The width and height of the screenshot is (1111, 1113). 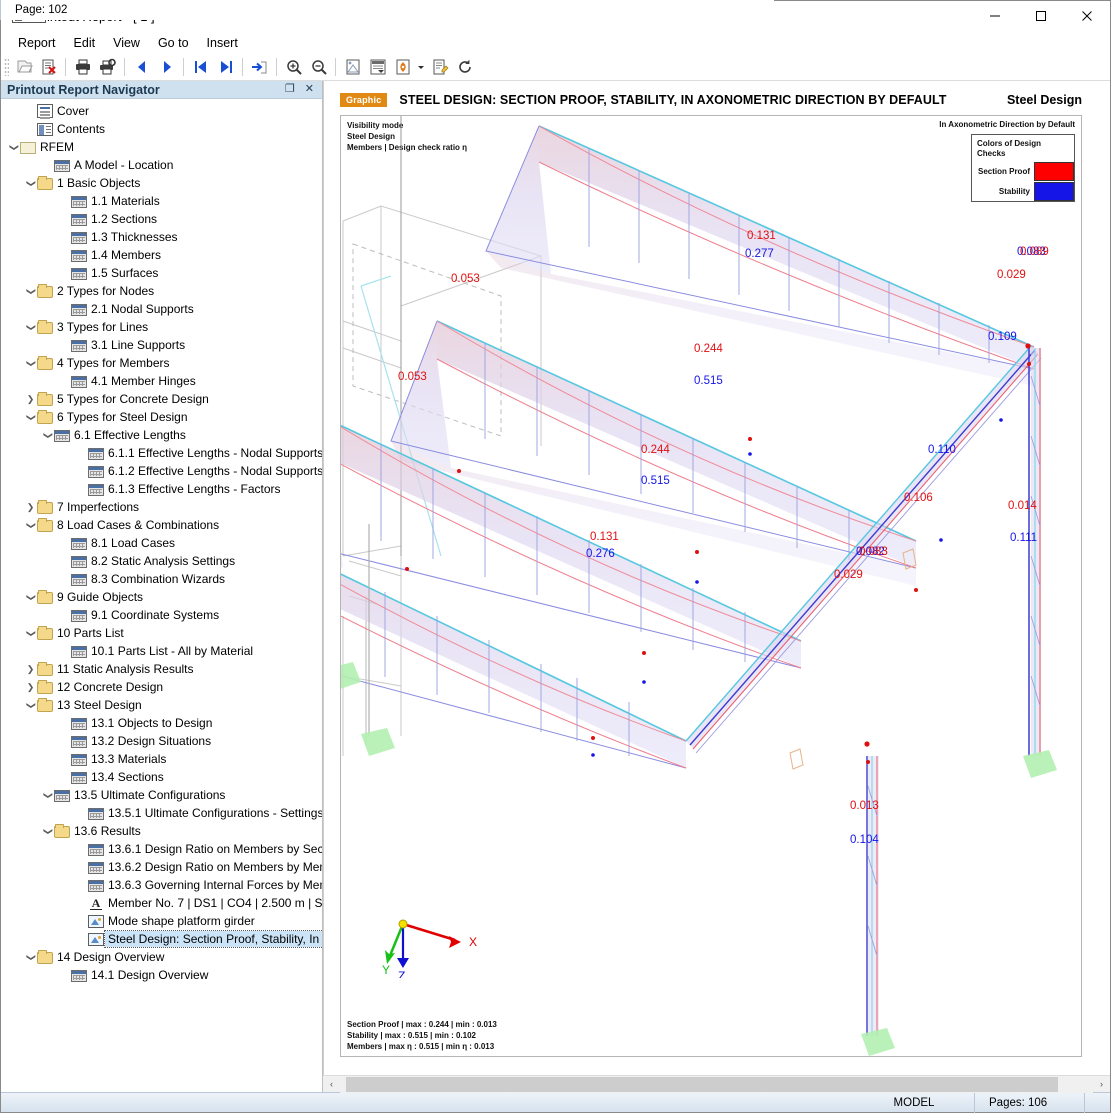 What do you see at coordinates (161, 489) in the screenshot?
I see `tree-item: 6.1.3 Effective Lengths - Factors` at bounding box center [161, 489].